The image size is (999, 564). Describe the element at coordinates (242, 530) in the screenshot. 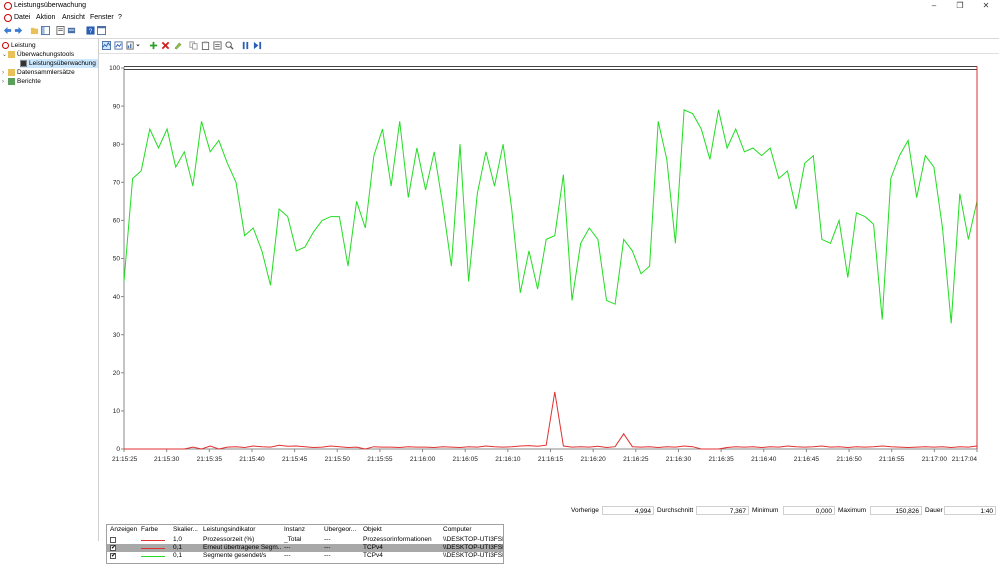

I see `column-header-leistungsindikator: Leistungsindikator` at that location.